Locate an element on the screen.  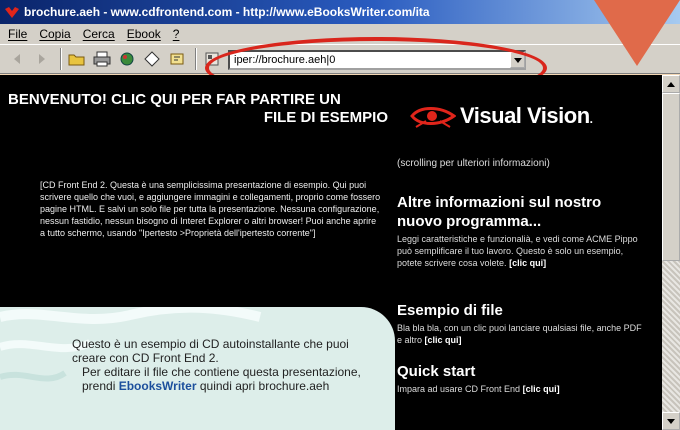
welcome-line-2: FILE DI ESEMPIO is located at coordinates (325, 117).